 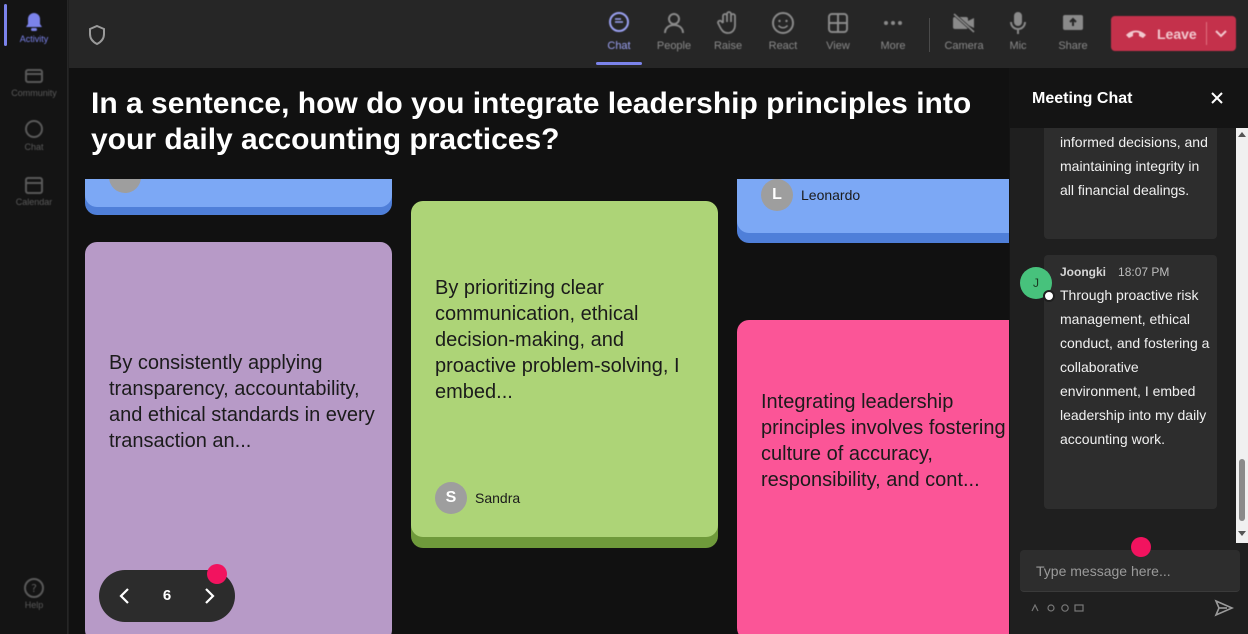 I want to click on message-input-box, so click(x=1130, y=571).